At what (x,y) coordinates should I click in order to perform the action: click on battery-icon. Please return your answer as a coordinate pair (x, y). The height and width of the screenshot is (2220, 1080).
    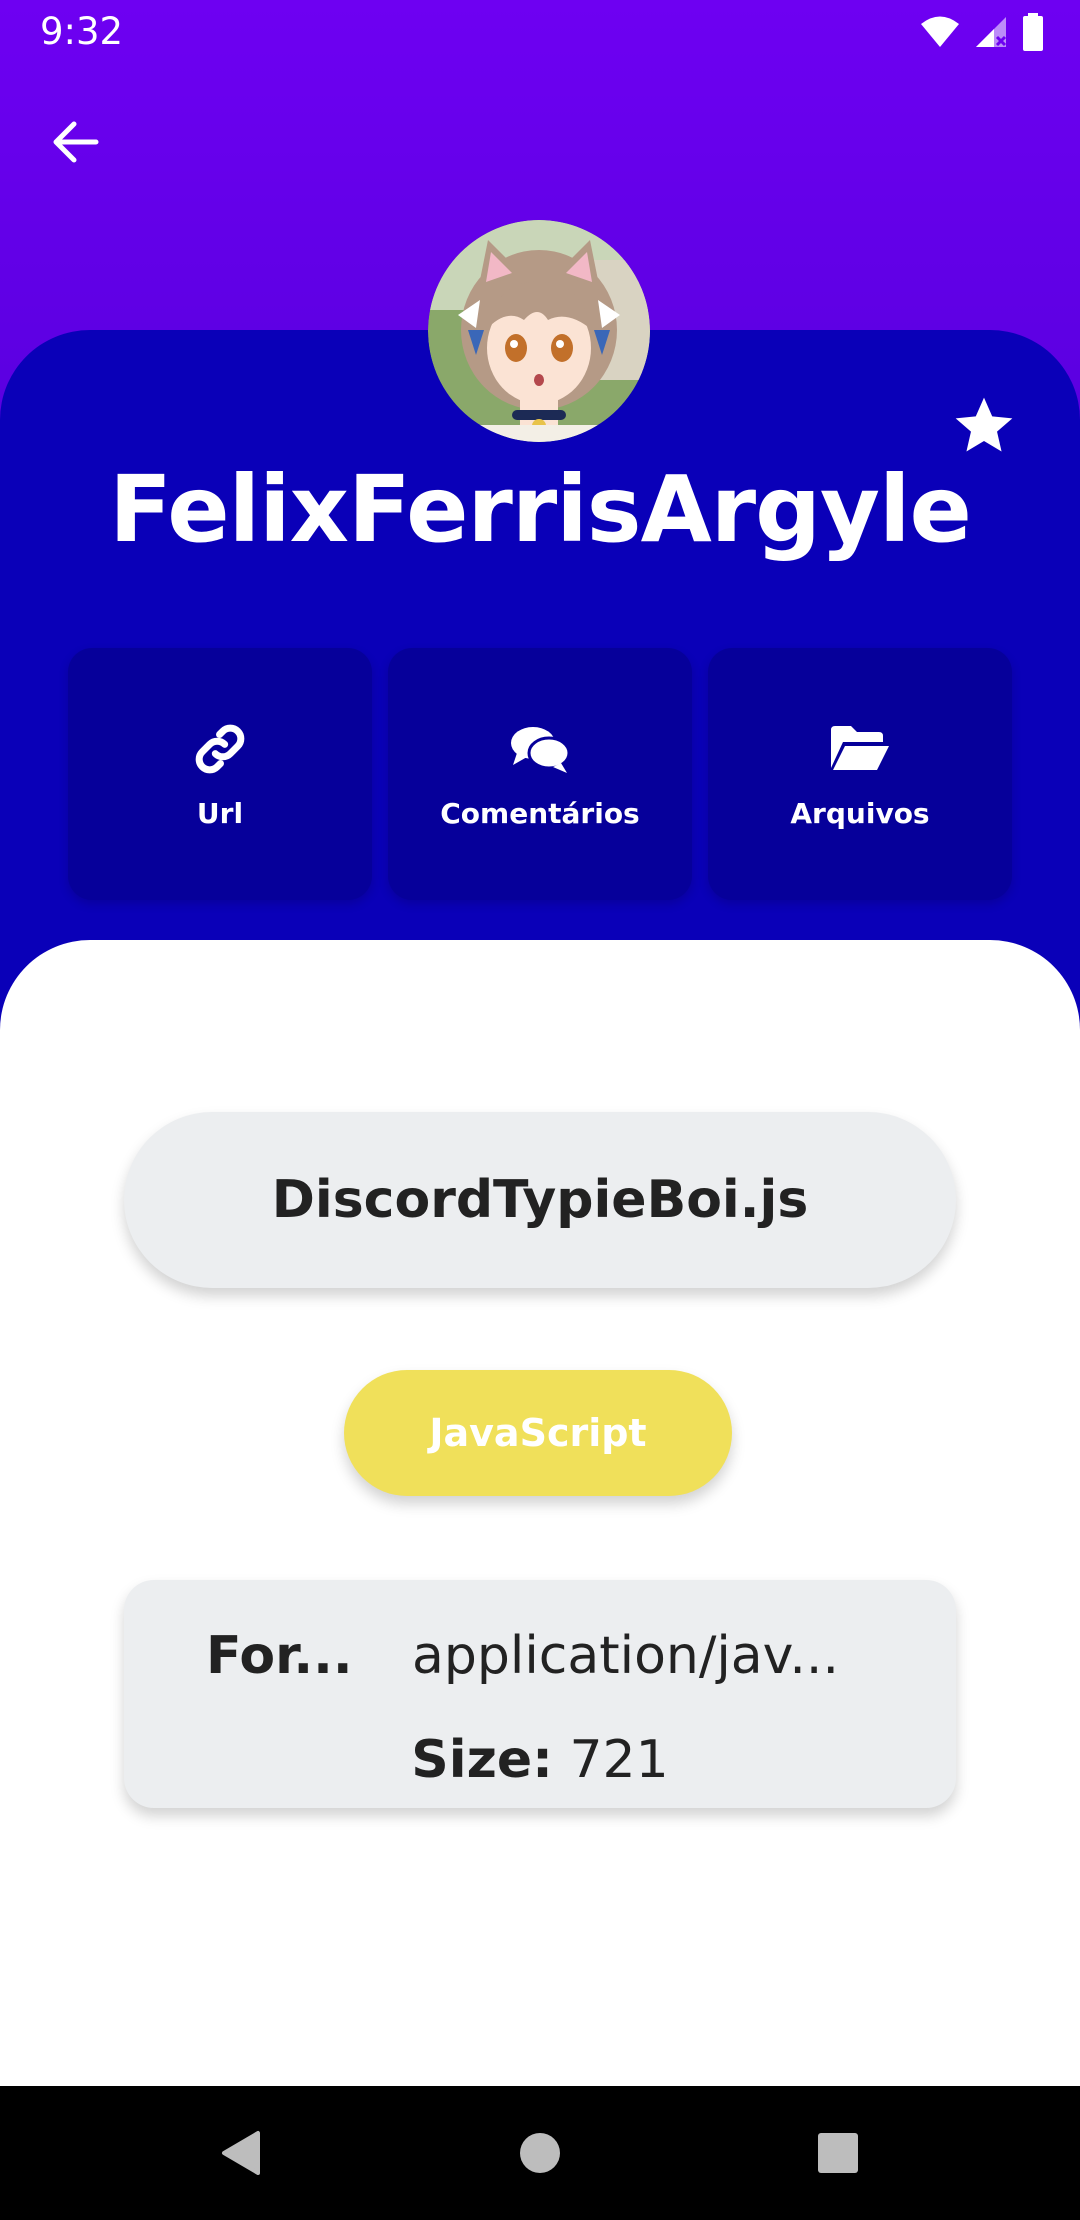
    Looking at the image, I should click on (1033, 34).